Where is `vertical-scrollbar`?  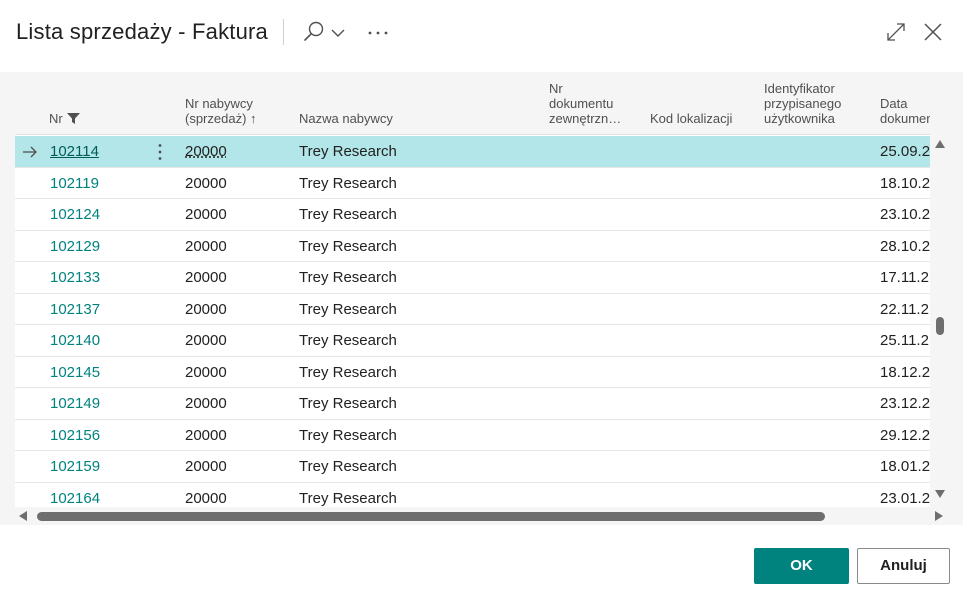 vertical-scrollbar is located at coordinates (939, 321).